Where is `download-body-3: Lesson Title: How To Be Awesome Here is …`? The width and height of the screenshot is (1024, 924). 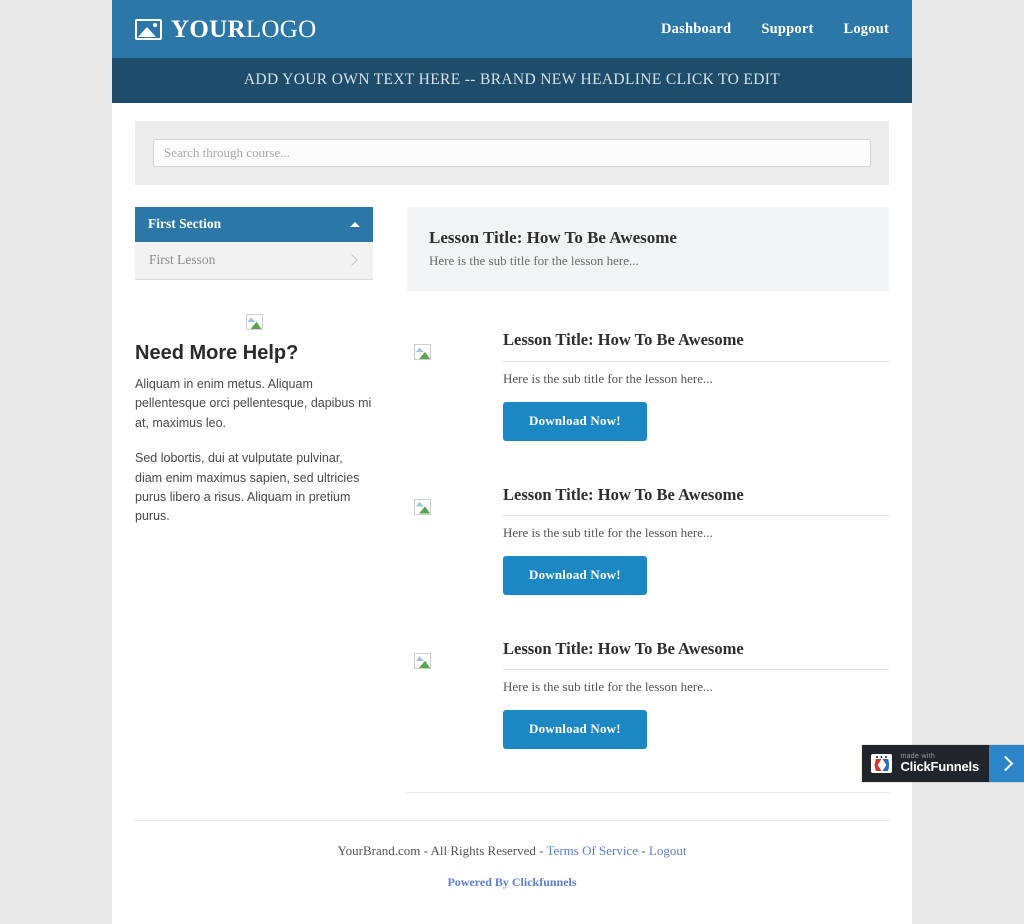 download-body-3: Lesson Title: How To Be Awesome Here is … is located at coordinates (696, 694).